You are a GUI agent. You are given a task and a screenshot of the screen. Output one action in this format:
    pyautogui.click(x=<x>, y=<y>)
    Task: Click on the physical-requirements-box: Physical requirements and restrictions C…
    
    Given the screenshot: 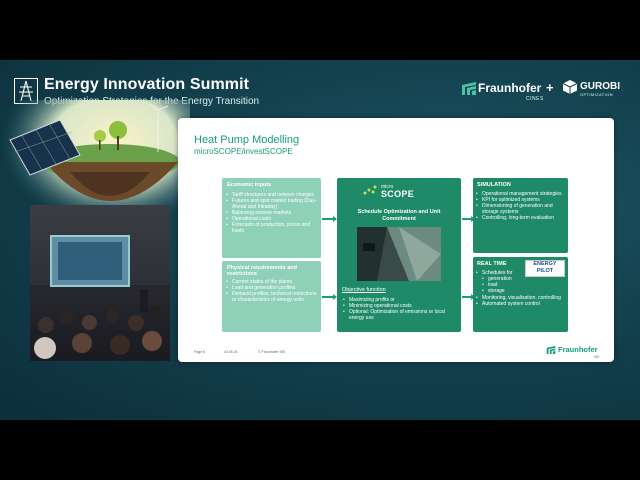 What is the action you would take?
    pyautogui.click(x=271, y=296)
    